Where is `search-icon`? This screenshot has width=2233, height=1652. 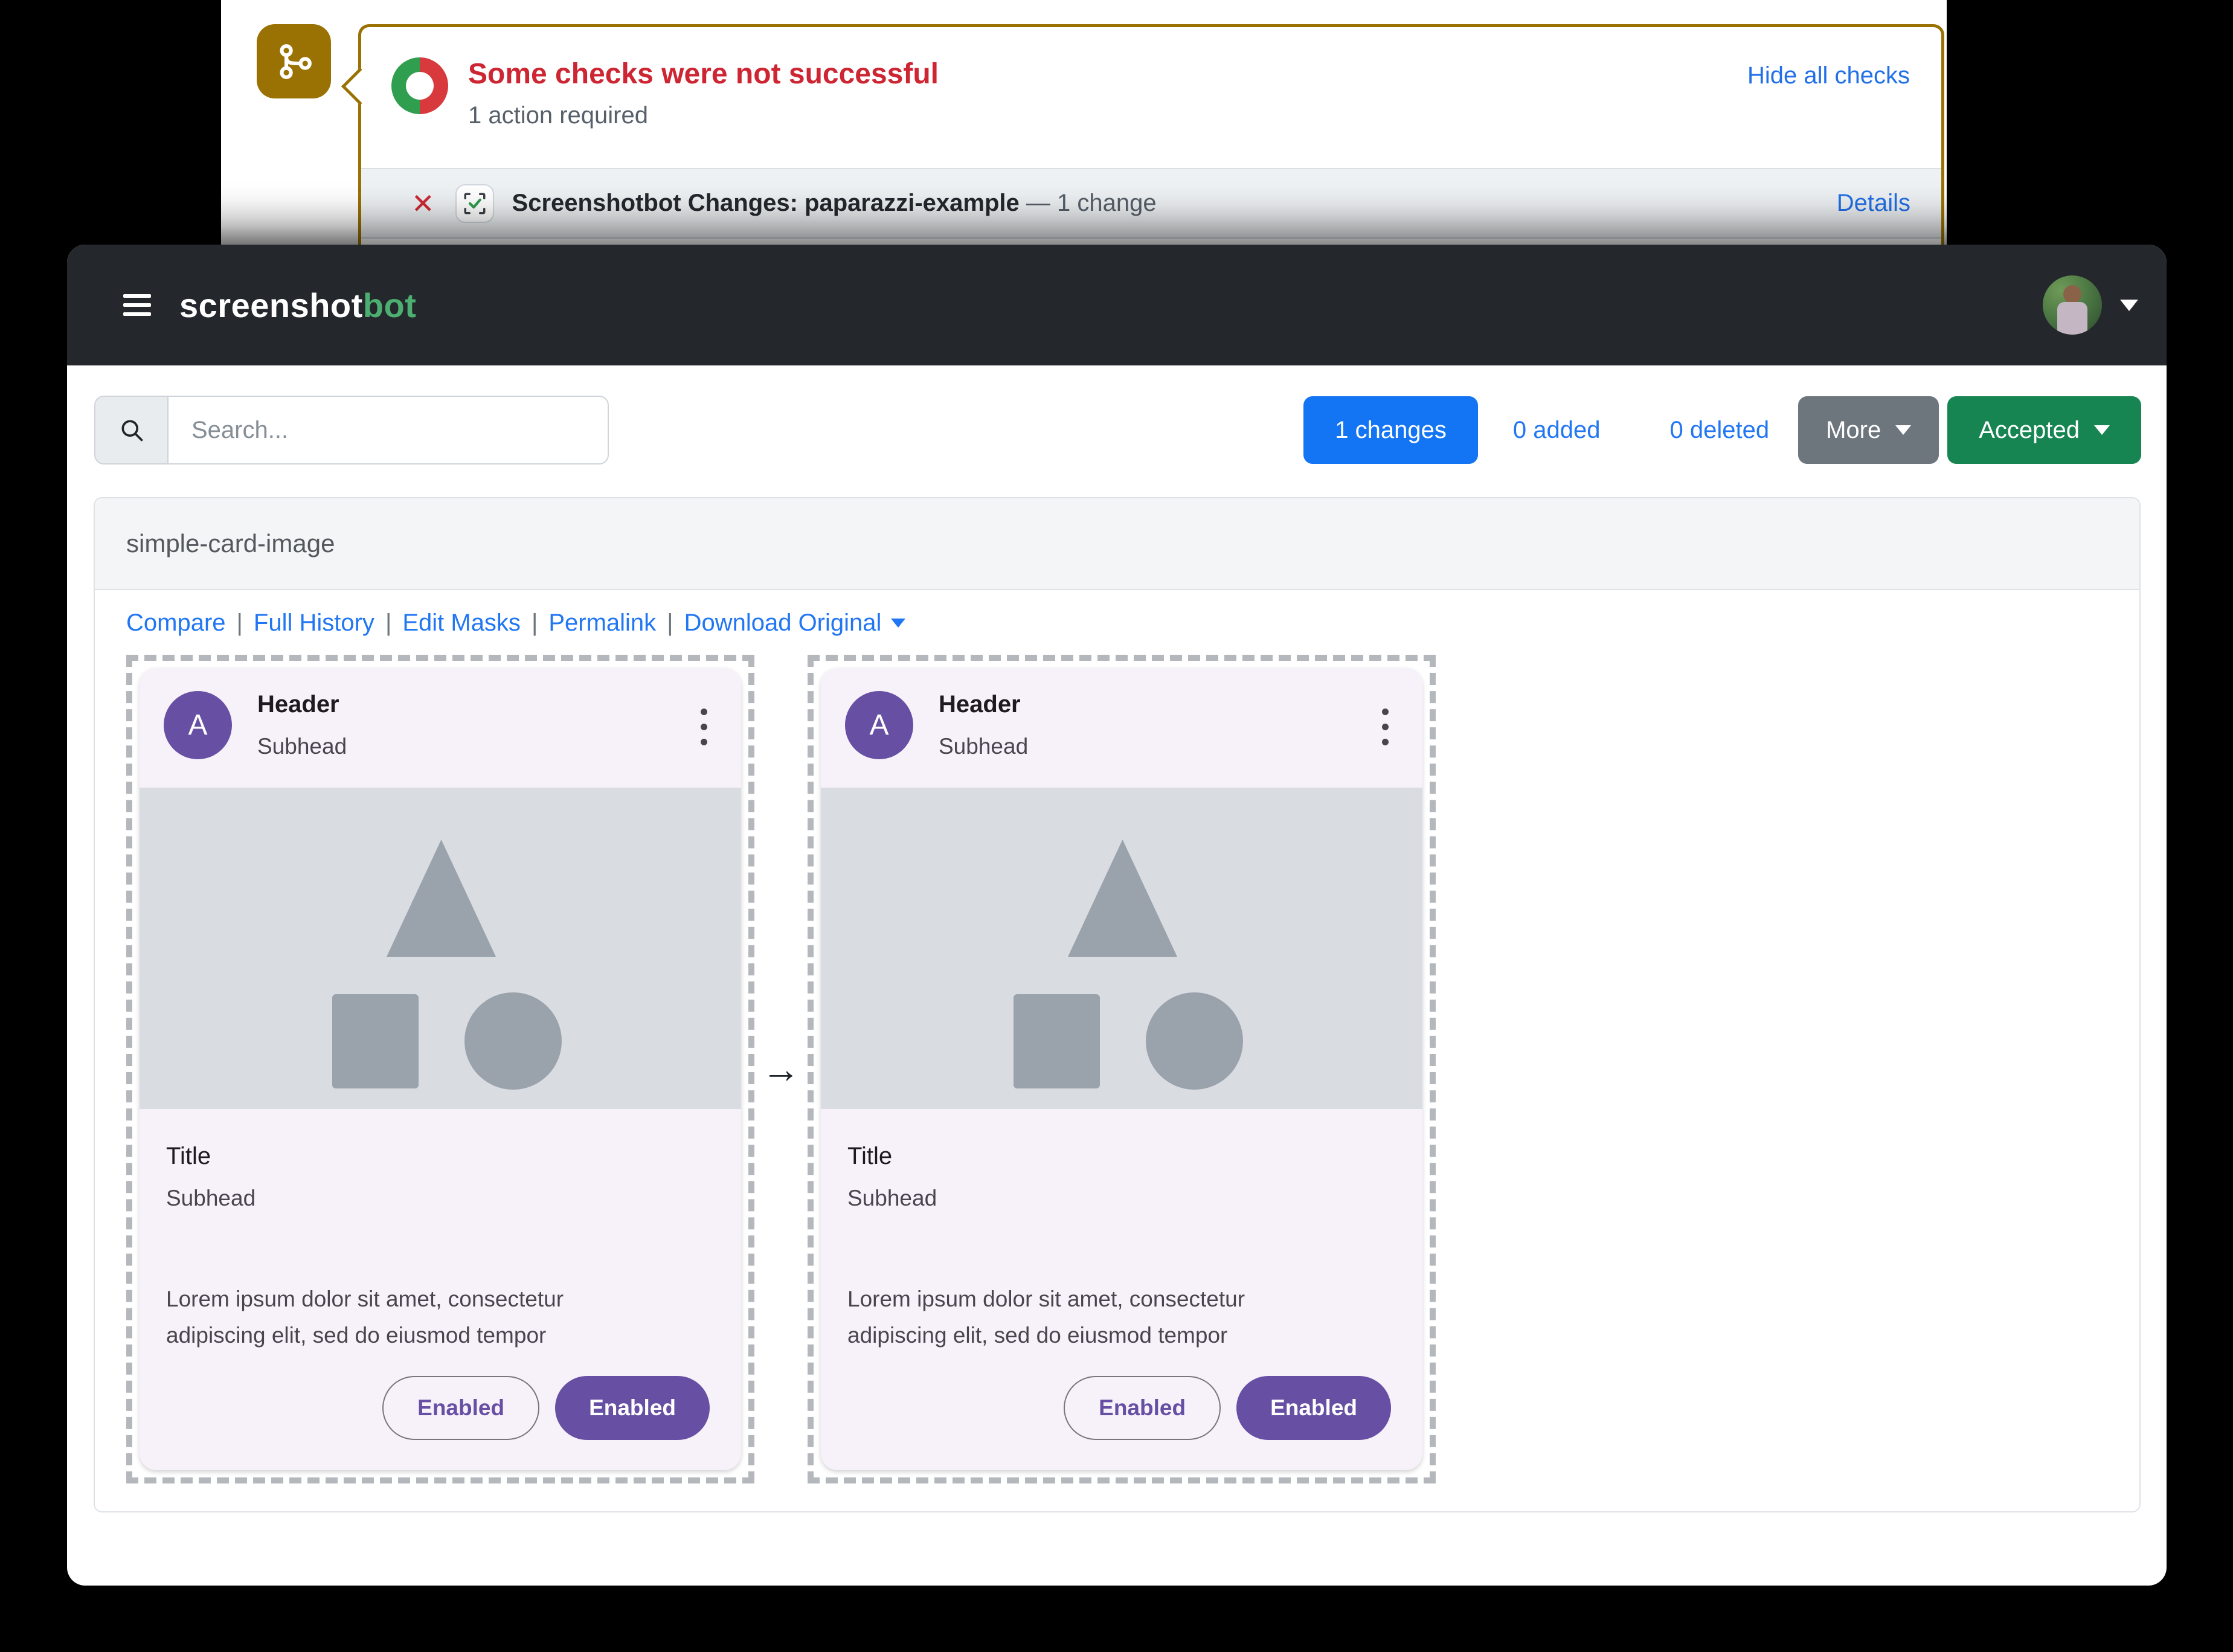 search-icon is located at coordinates (132, 431).